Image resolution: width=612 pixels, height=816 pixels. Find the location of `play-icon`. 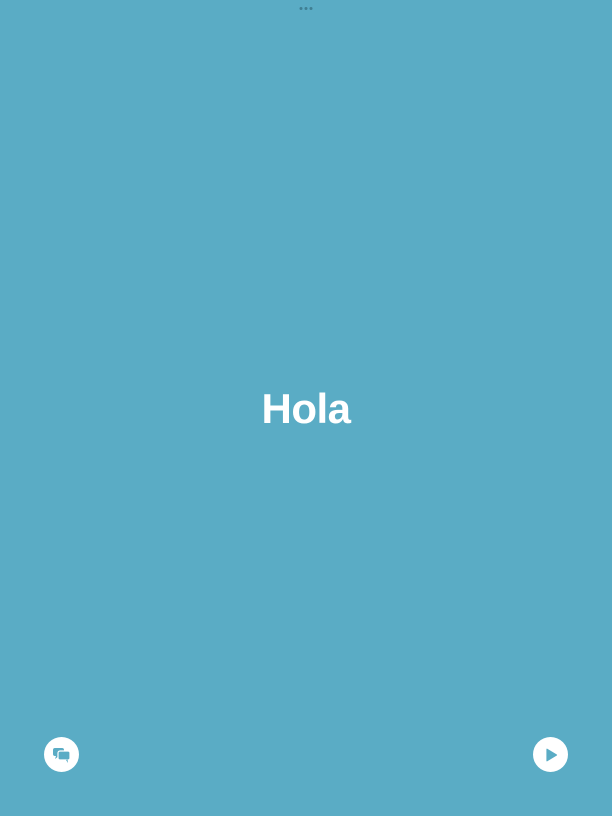

play-icon is located at coordinates (551, 755).